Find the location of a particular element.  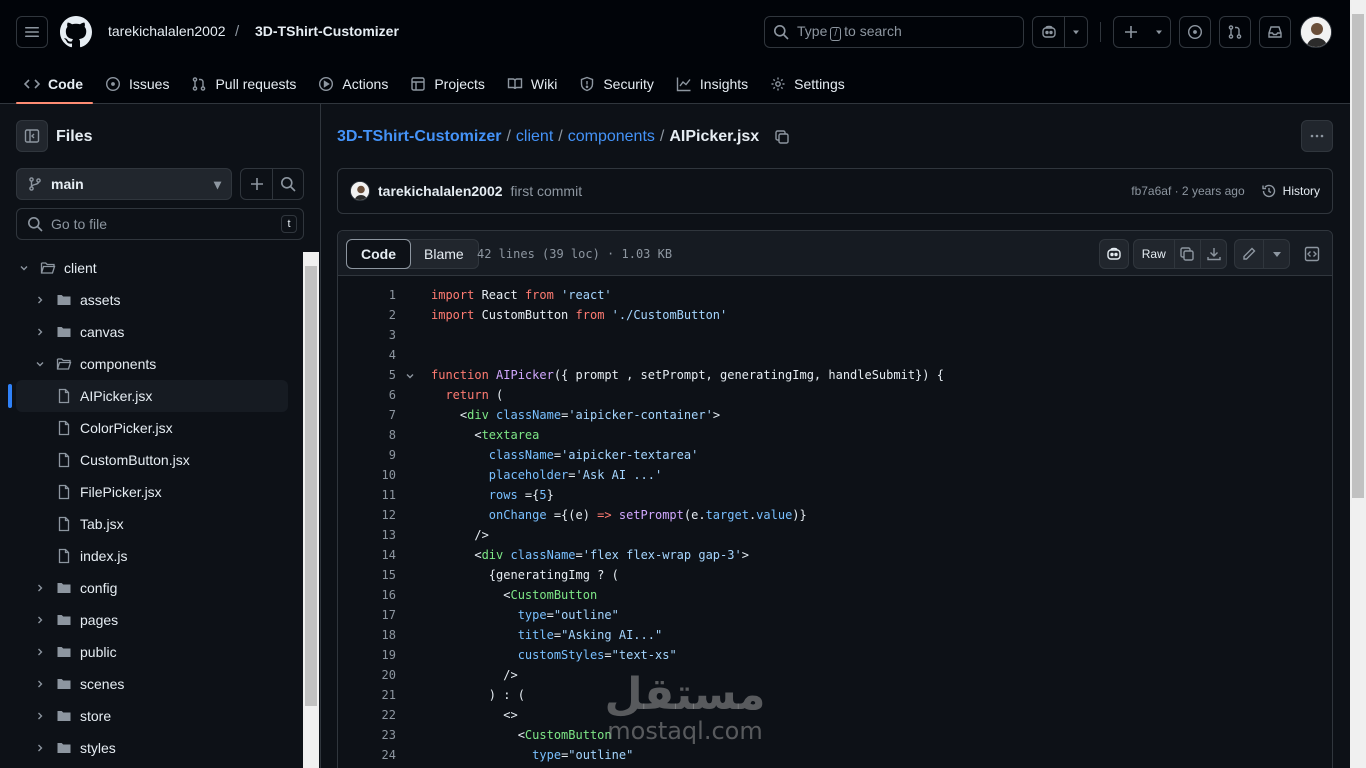

breadcrumb-repo: 3D-TShirt-Customizer is located at coordinates (327, 31).